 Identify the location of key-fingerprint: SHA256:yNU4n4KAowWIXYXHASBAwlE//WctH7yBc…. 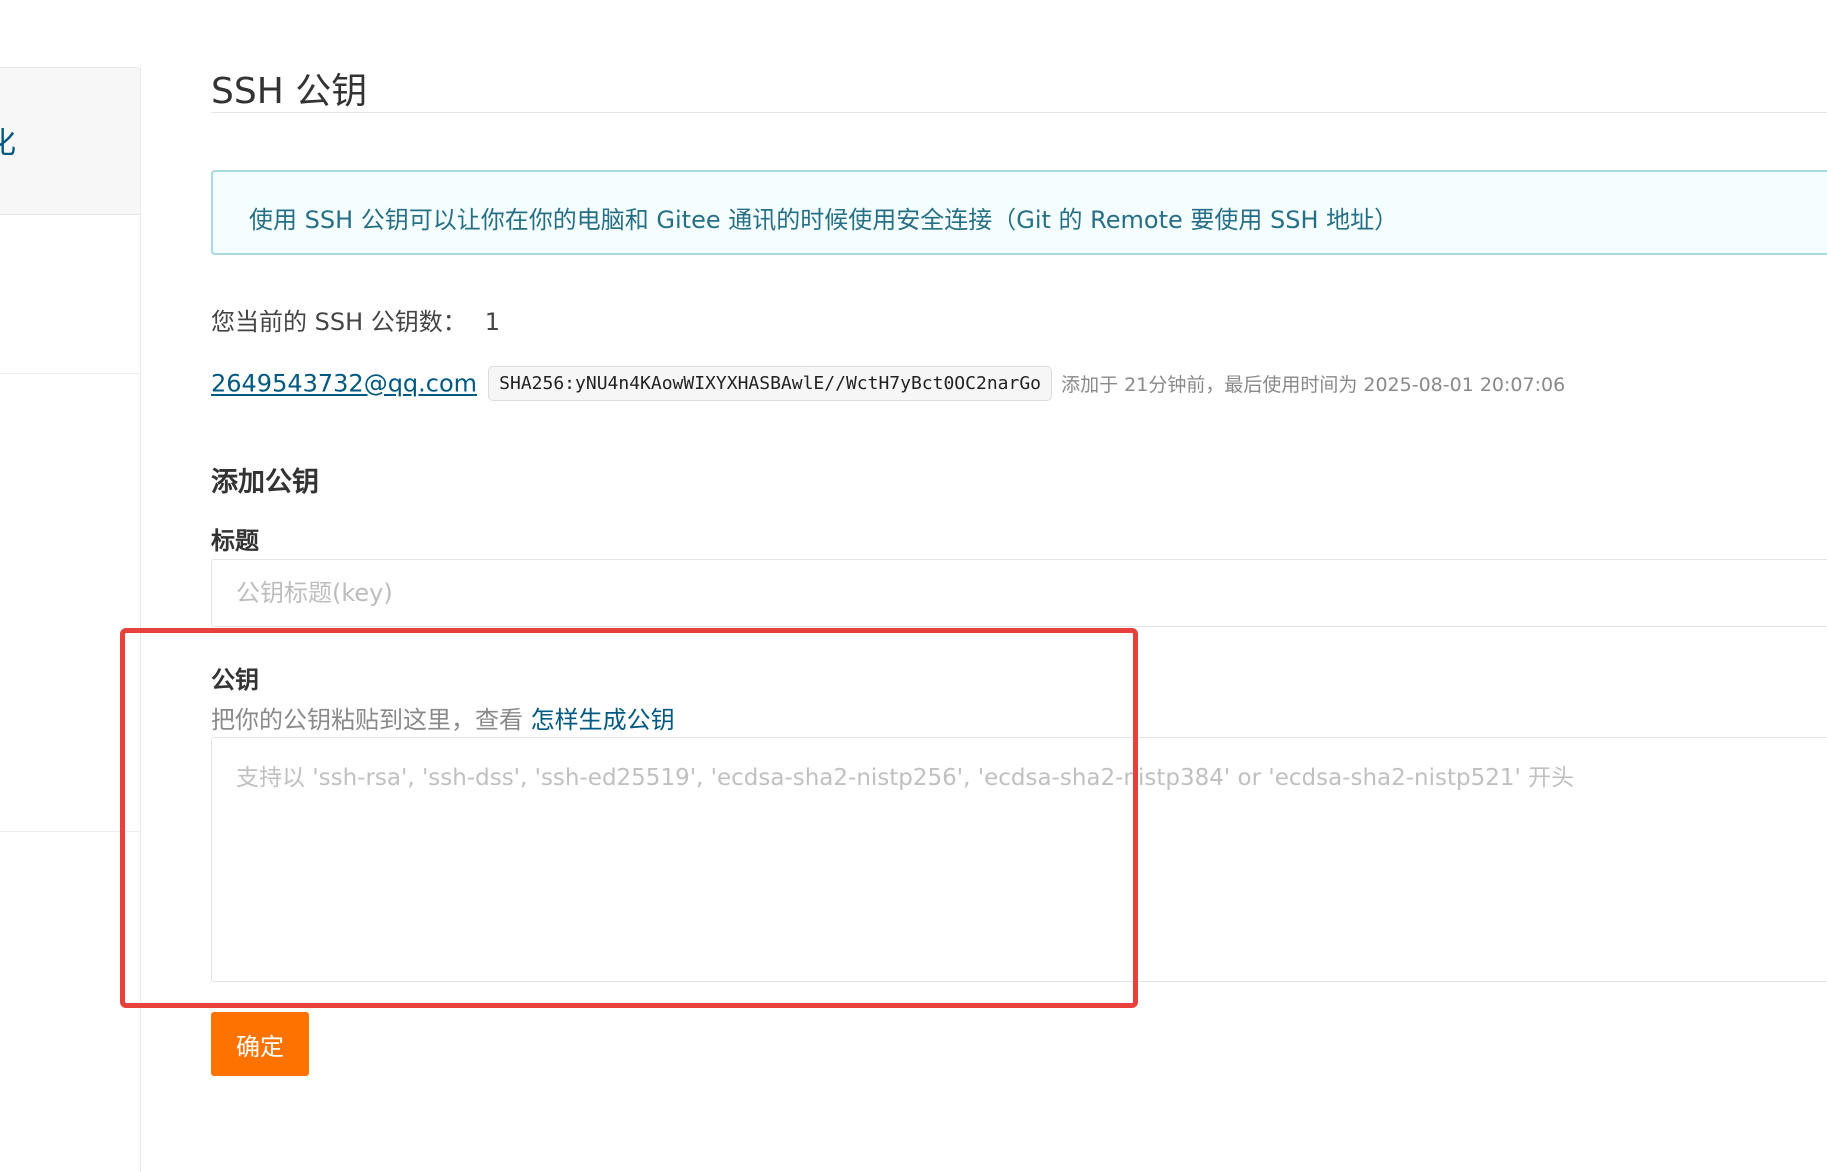
(770, 383).